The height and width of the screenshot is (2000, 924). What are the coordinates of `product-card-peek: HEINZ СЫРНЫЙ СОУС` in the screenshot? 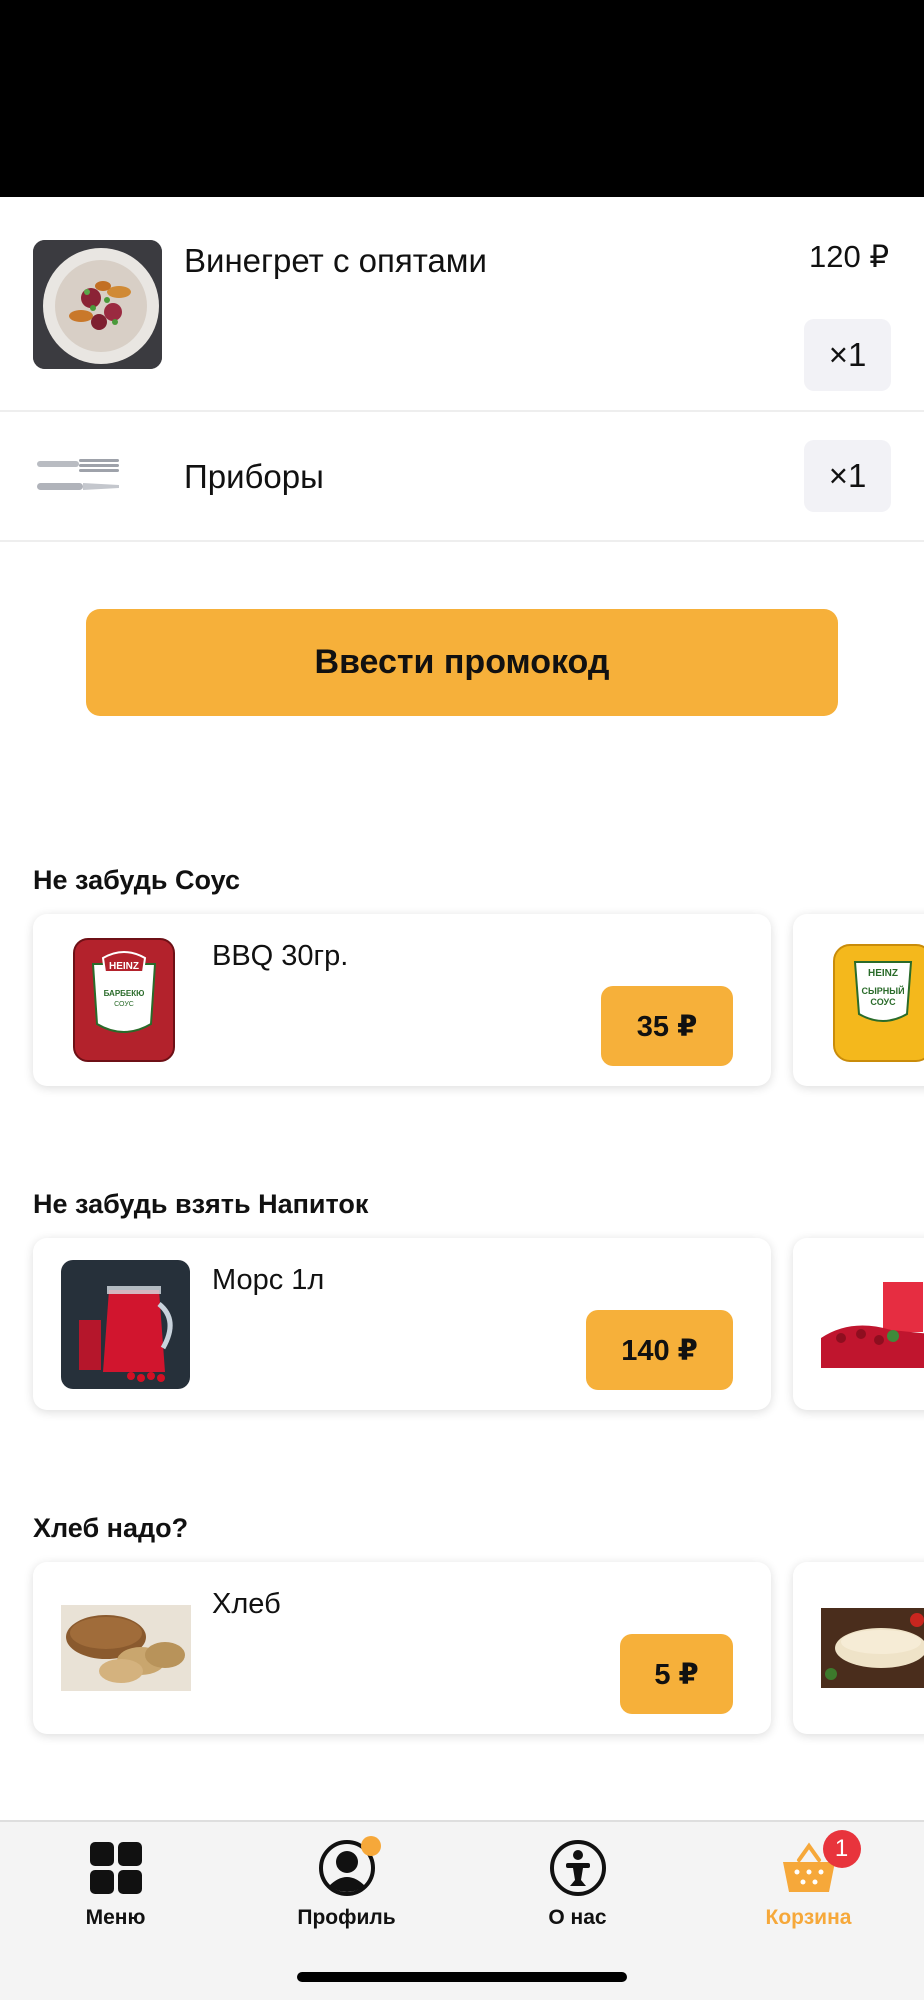 It's located at (858, 1000).